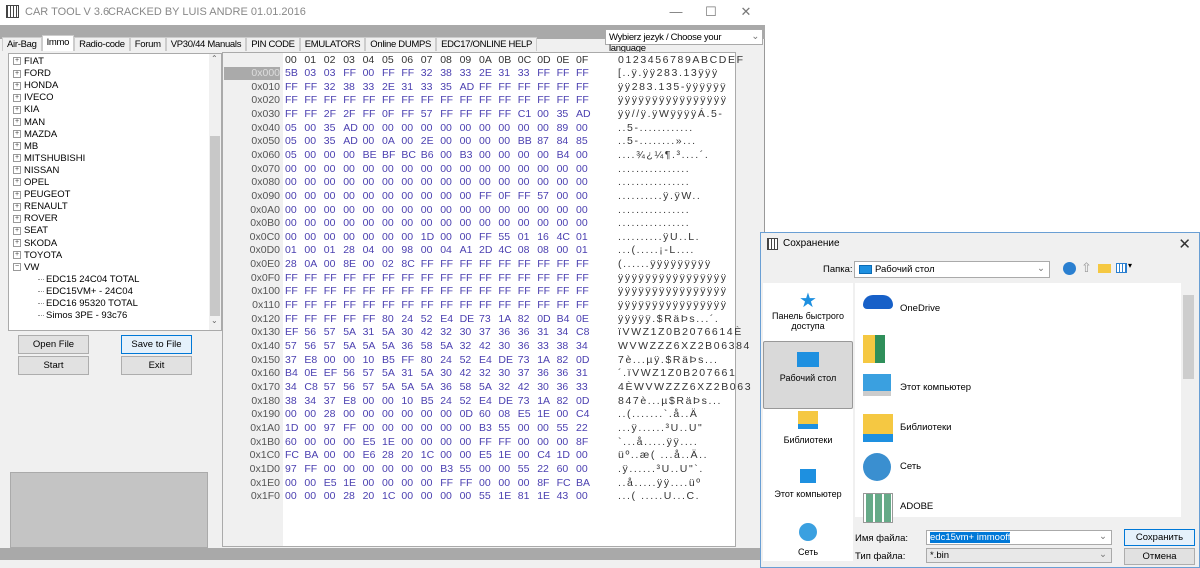 This screenshot has width=1200, height=568. Describe the element at coordinates (585, 483) in the screenshot. I see `hex-byte: BA` at that location.